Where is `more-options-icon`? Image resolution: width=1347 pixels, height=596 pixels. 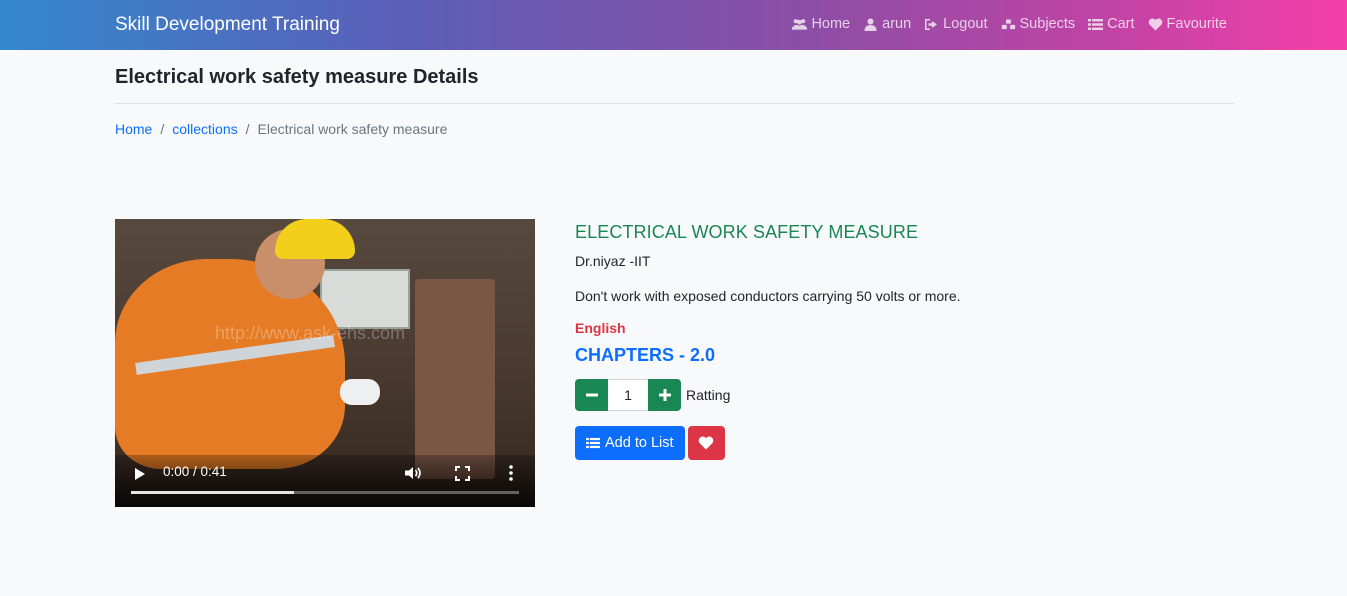 more-options-icon is located at coordinates (511, 473).